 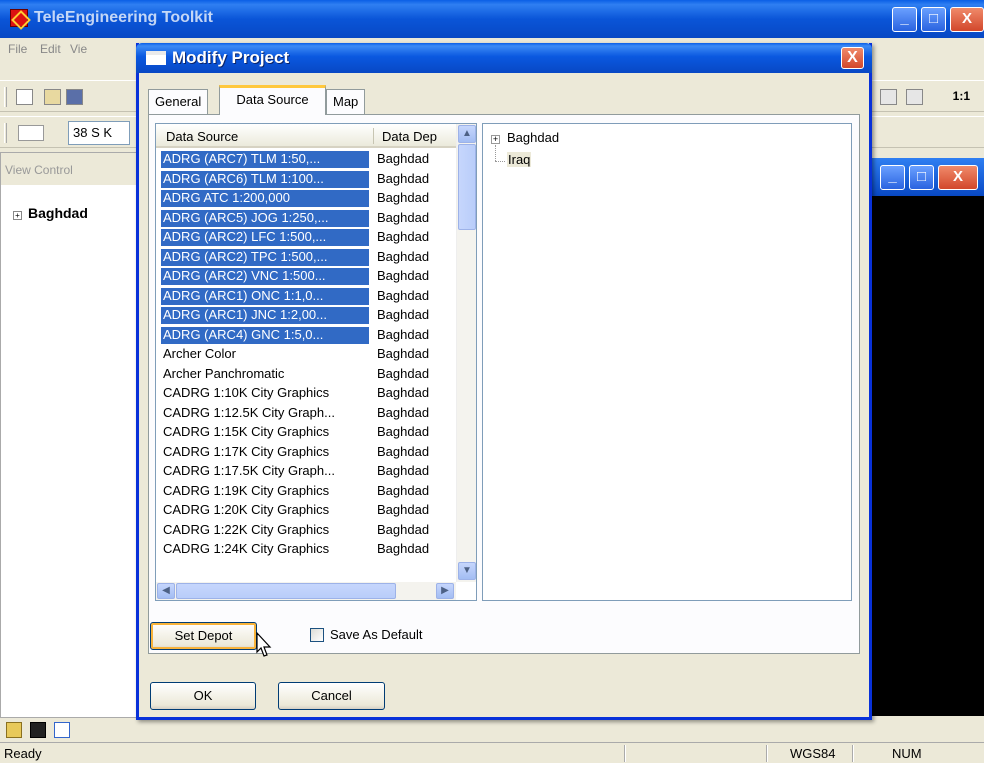 I want to click on child-close-button: X, so click(x=958, y=177).